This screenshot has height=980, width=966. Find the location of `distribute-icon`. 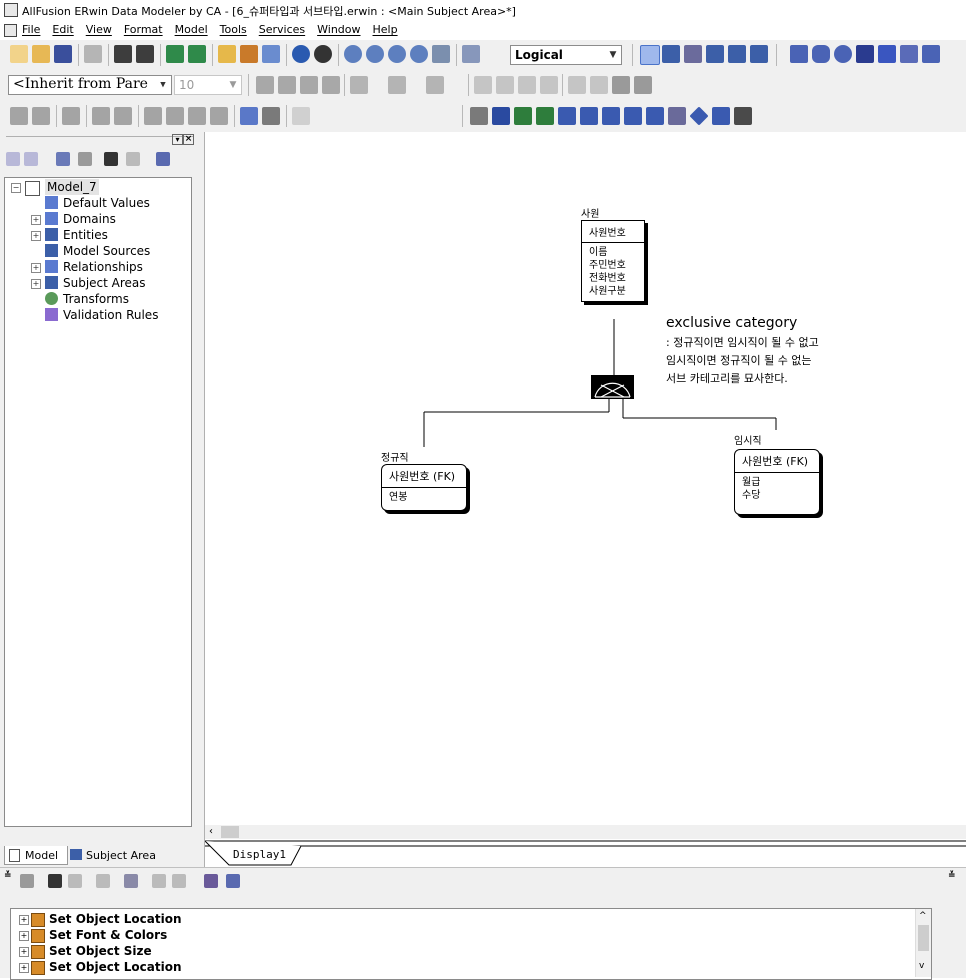

distribute-icon is located at coordinates (577, 85).